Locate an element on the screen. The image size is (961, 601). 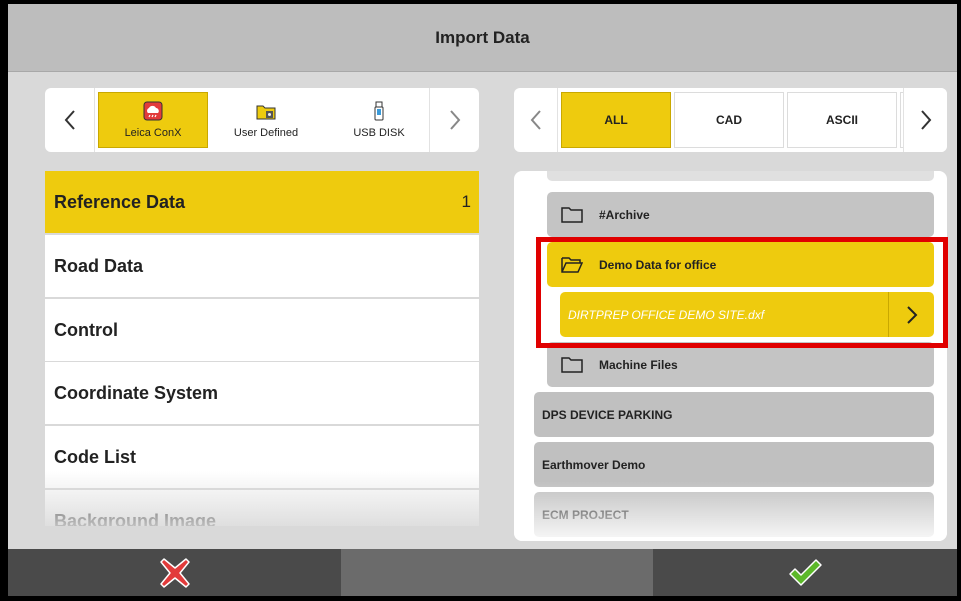
source-leica-conx: Leica ConX is located at coordinates (153, 120).